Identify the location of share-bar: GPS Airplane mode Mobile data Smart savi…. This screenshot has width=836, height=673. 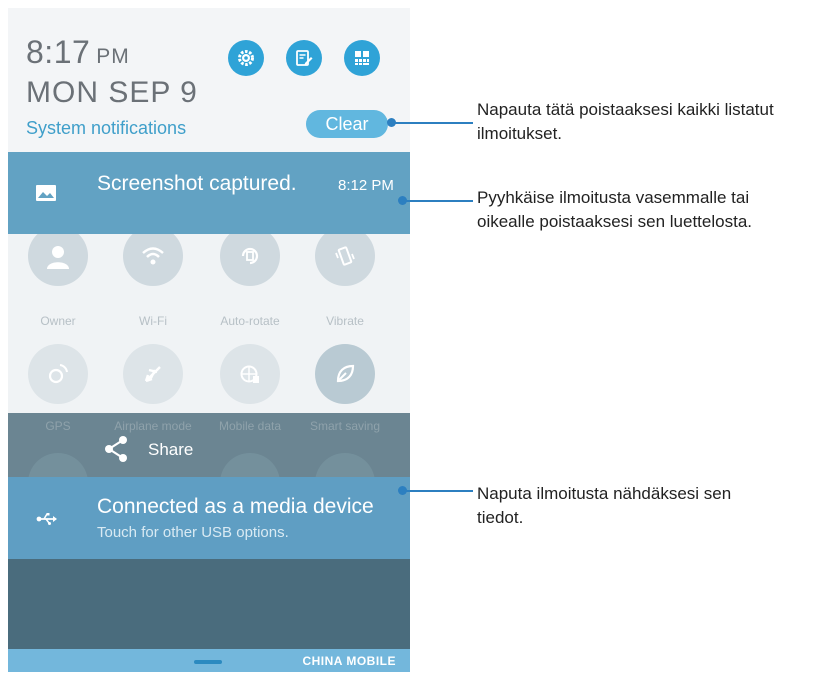
(209, 463).